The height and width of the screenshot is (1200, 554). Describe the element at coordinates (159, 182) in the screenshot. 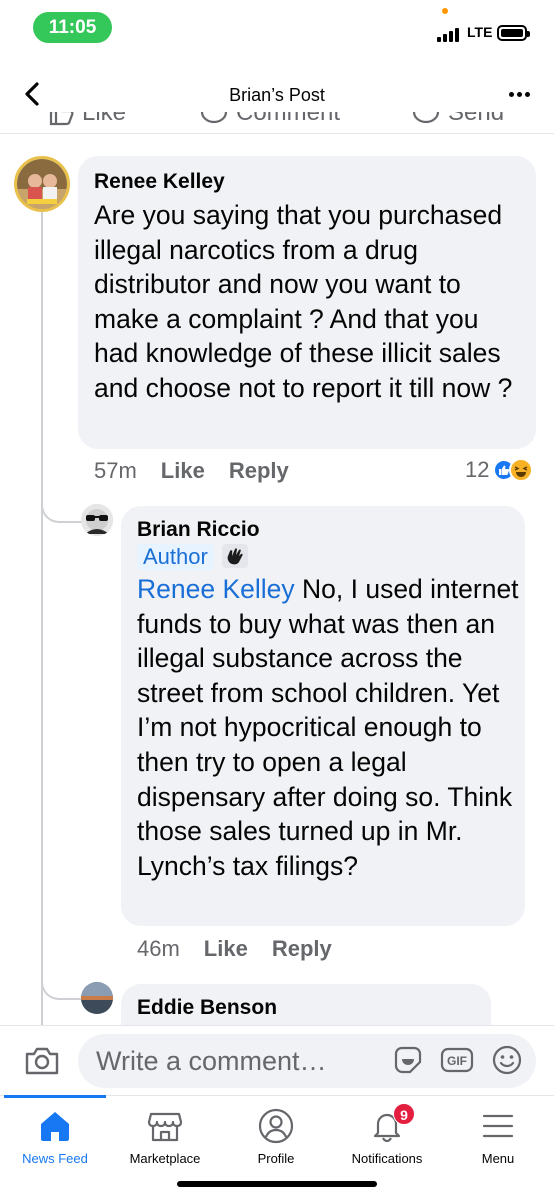

I see `comment-author: Renee Kelley` at that location.